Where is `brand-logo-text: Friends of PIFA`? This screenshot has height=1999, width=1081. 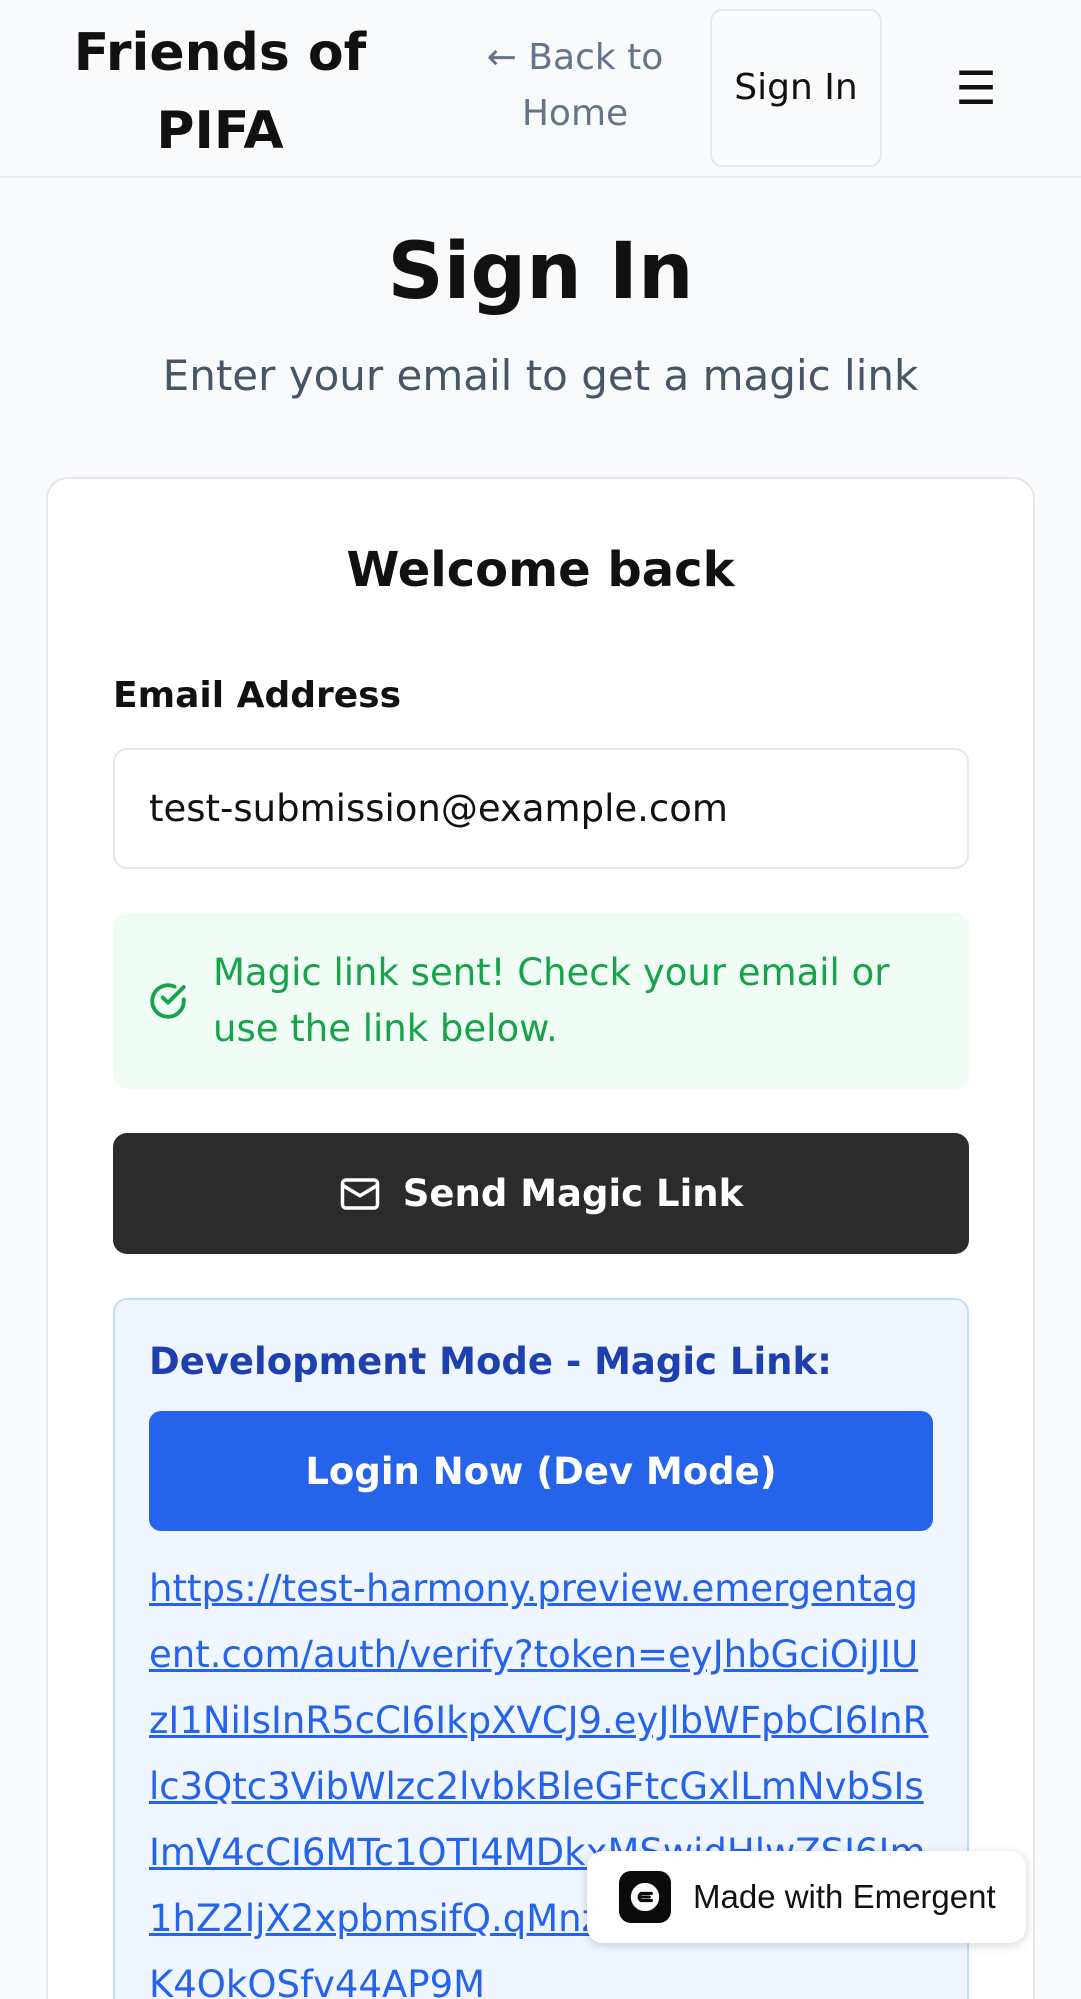
brand-logo-text: Friends of PIFA is located at coordinates (220, 92).